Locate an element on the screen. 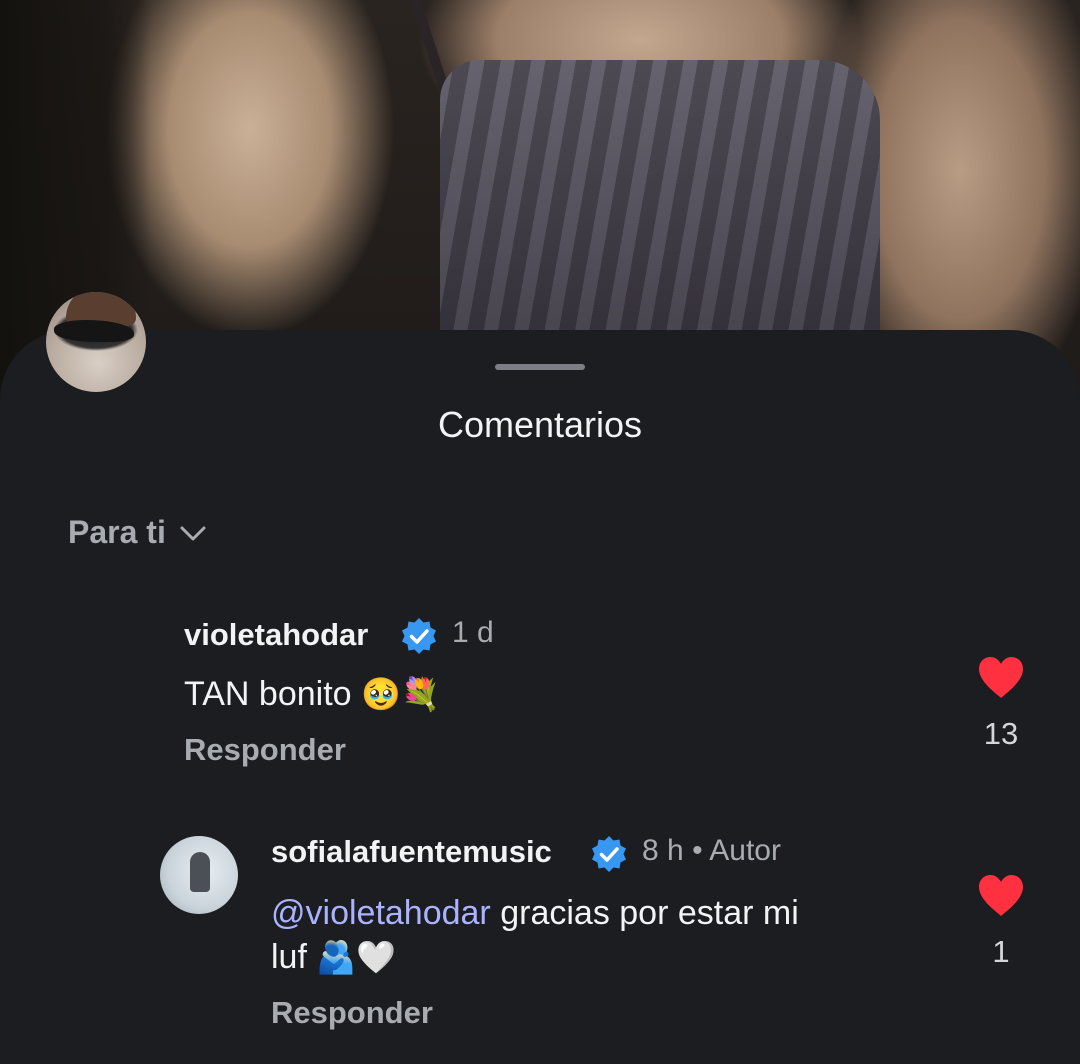 This screenshot has width=1080, height=1064. comment-time: 8 h is located at coordinates (663, 850).